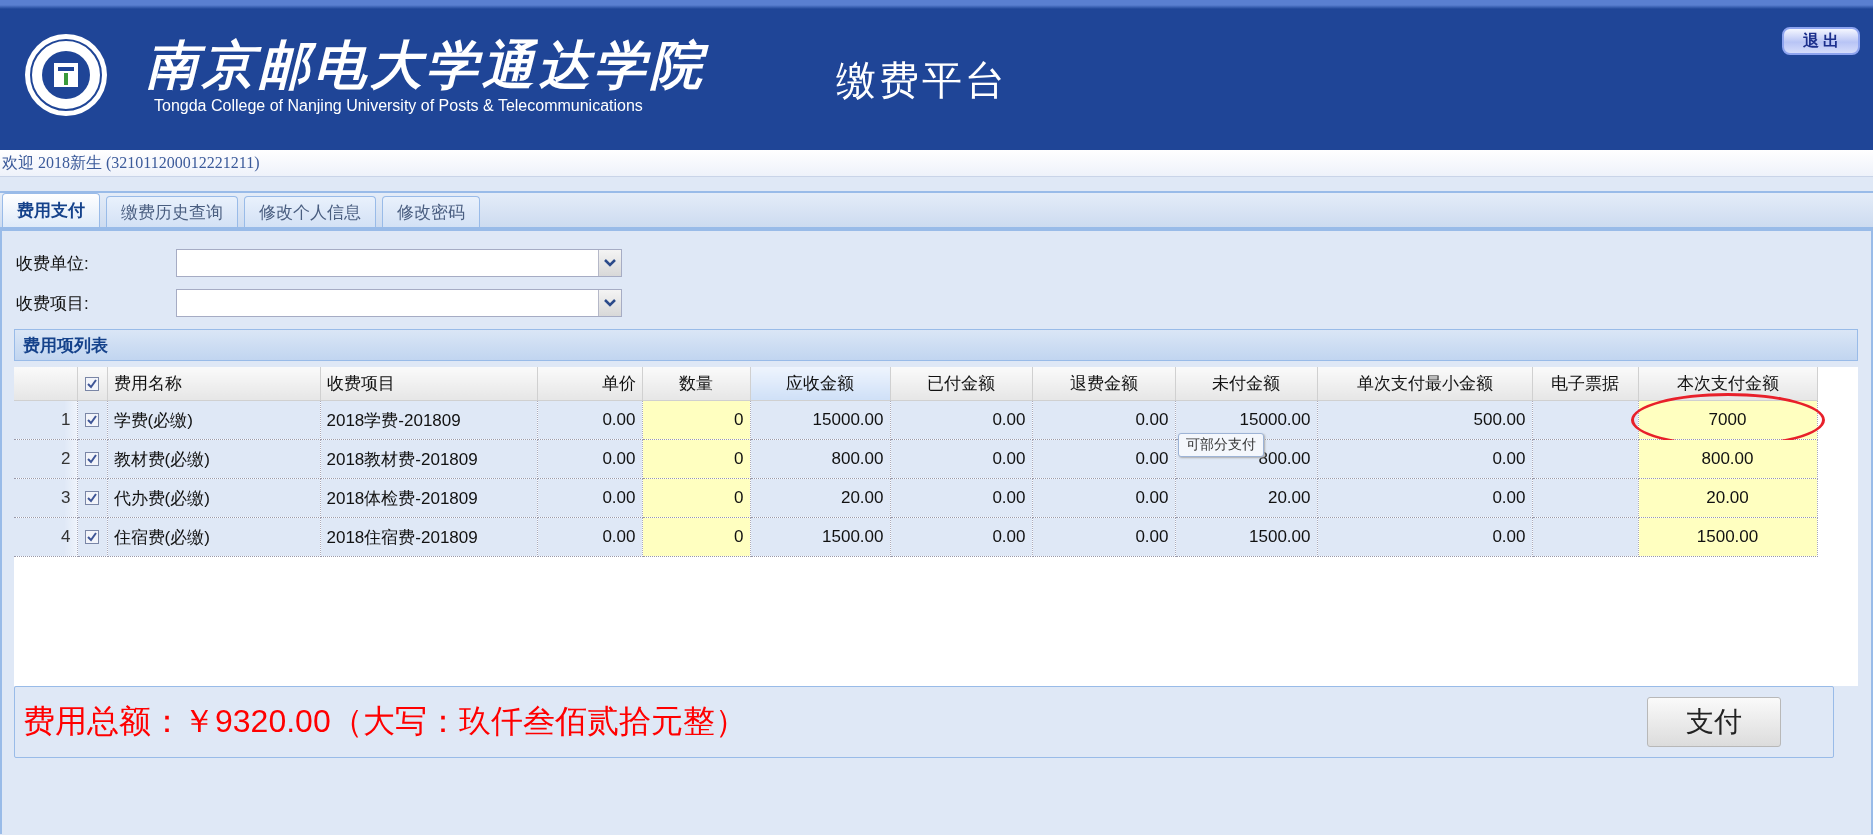  Describe the element at coordinates (1246, 384) in the screenshot. I see `column-header: 未付金额` at that location.